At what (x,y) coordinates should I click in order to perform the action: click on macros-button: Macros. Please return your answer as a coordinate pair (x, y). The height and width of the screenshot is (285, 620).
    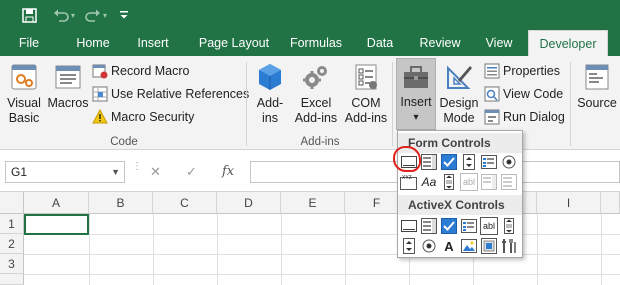
    Looking at the image, I should click on (68, 86).